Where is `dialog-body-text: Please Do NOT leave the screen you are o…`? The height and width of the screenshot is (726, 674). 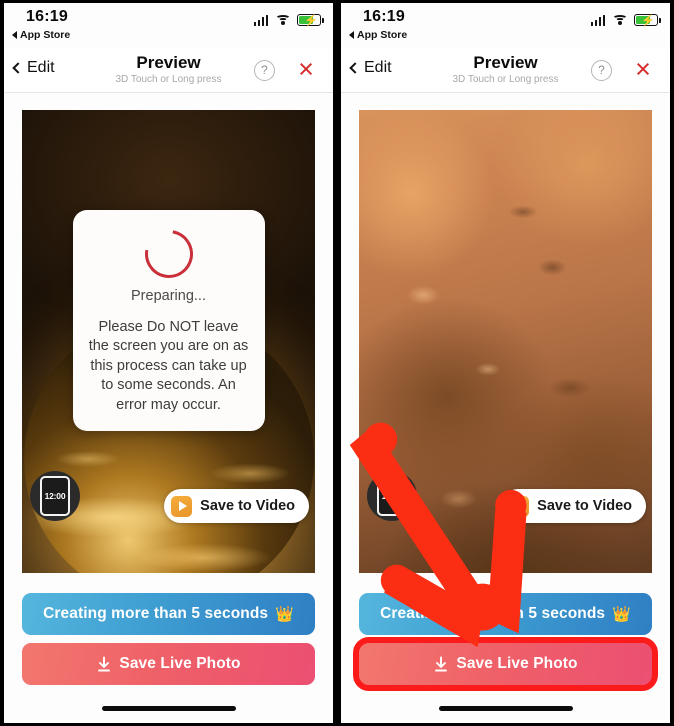 dialog-body-text: Please Do NOT leave the screen you are o… is located at coordinates (168, 366).